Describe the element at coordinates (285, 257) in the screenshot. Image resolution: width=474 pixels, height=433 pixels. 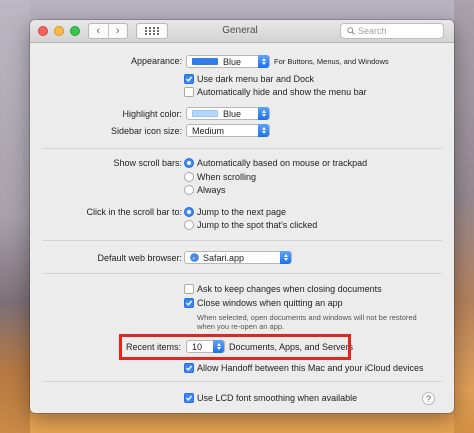
I see `default-browser-stepper` at that location.